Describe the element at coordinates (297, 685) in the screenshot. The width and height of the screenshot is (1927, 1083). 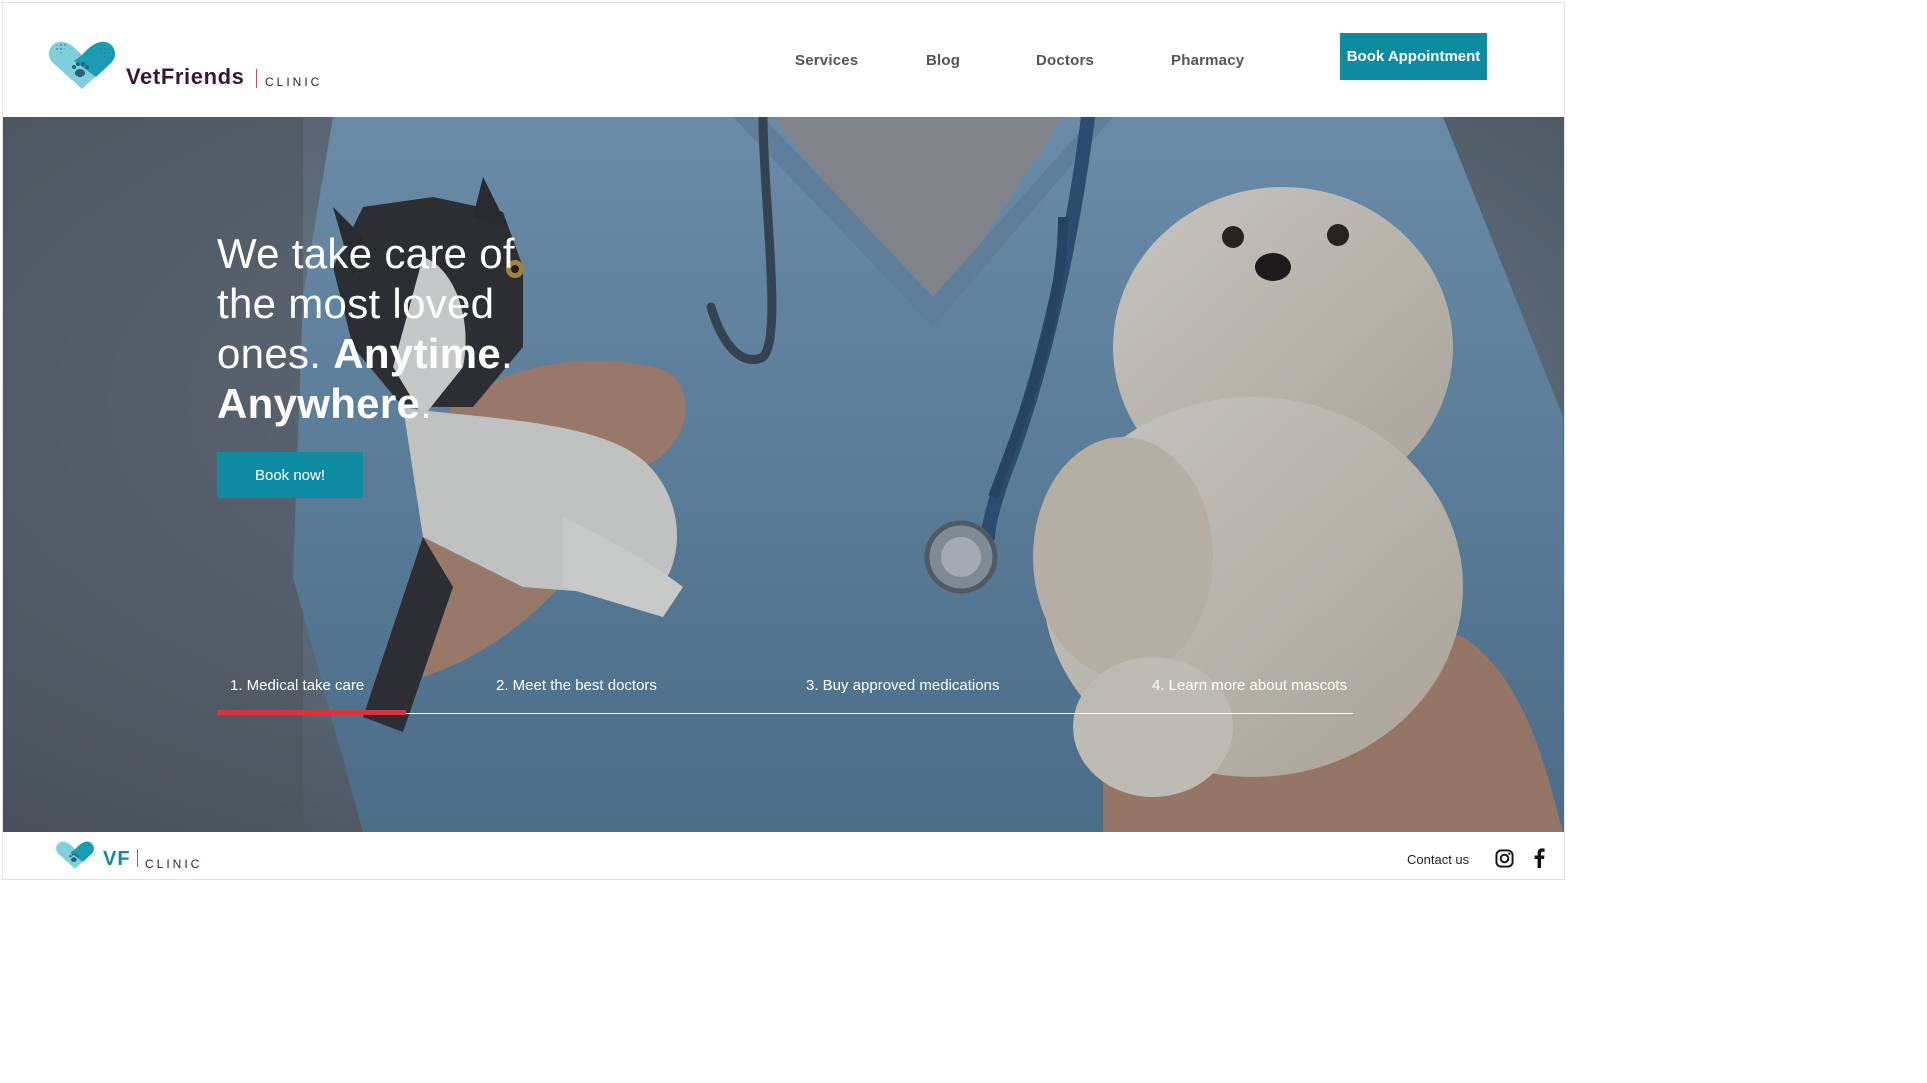
I see `step-medical-take-care: 1. Medical take care` at that location.